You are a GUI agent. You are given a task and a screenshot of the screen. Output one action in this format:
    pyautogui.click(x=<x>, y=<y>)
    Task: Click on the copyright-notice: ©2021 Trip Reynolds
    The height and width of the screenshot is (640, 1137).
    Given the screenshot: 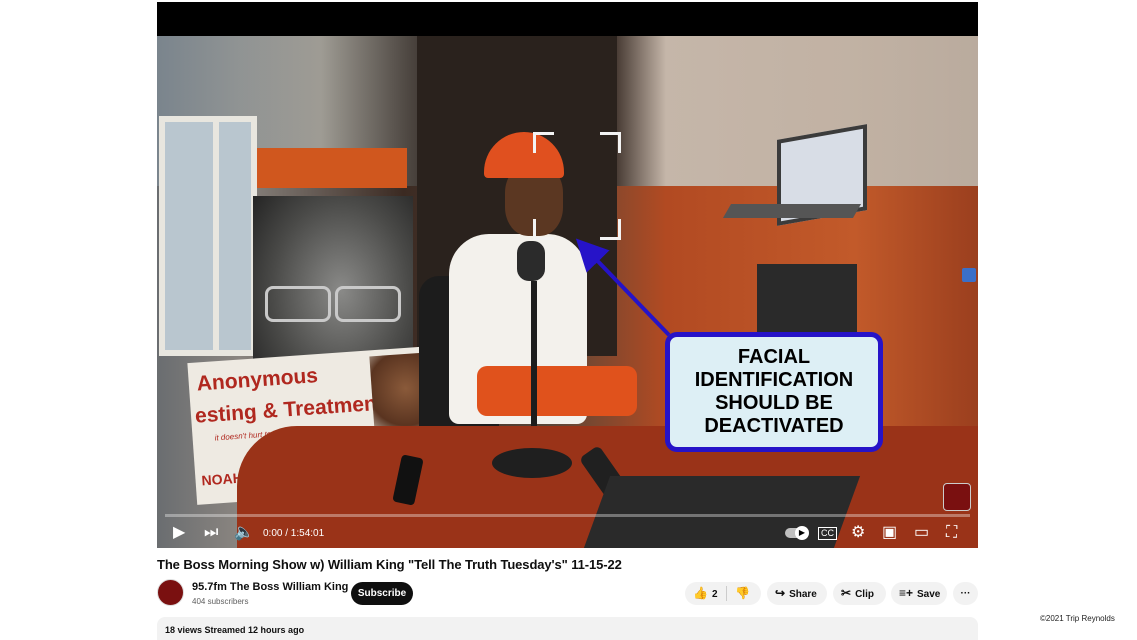 What is the action you would take?
    pyautogui.click(x=1077, y=618)
    